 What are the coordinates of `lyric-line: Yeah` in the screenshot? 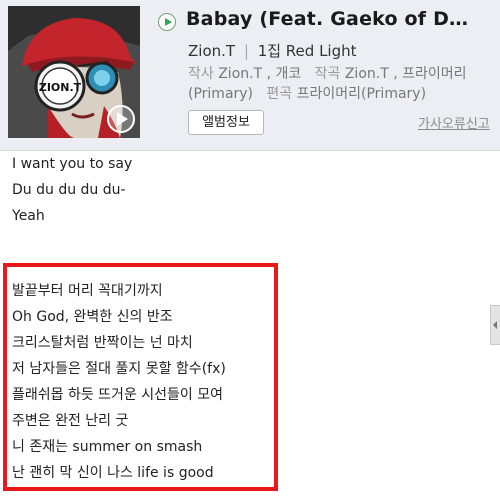 It's located at (28, 216).